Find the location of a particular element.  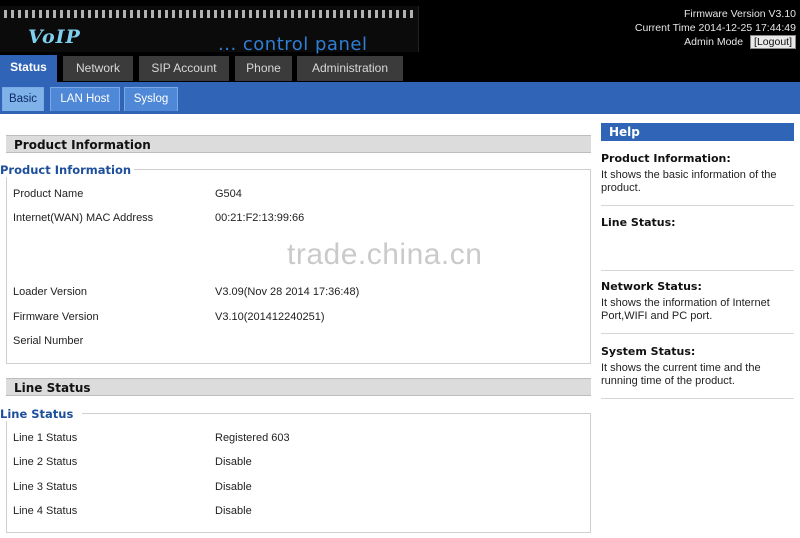

firmware-version-value: V3.10(201412240251) is located at coordinates (270, 317).